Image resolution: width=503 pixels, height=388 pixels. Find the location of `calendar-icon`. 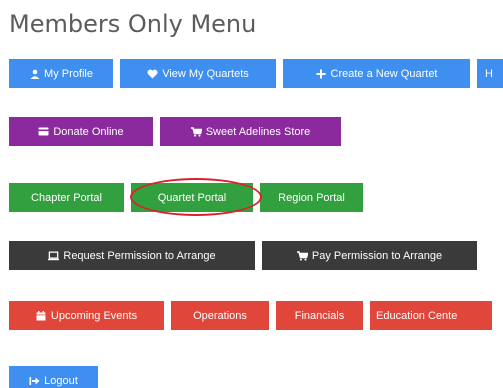

calendar-icon is located at coordinates (41, 315).